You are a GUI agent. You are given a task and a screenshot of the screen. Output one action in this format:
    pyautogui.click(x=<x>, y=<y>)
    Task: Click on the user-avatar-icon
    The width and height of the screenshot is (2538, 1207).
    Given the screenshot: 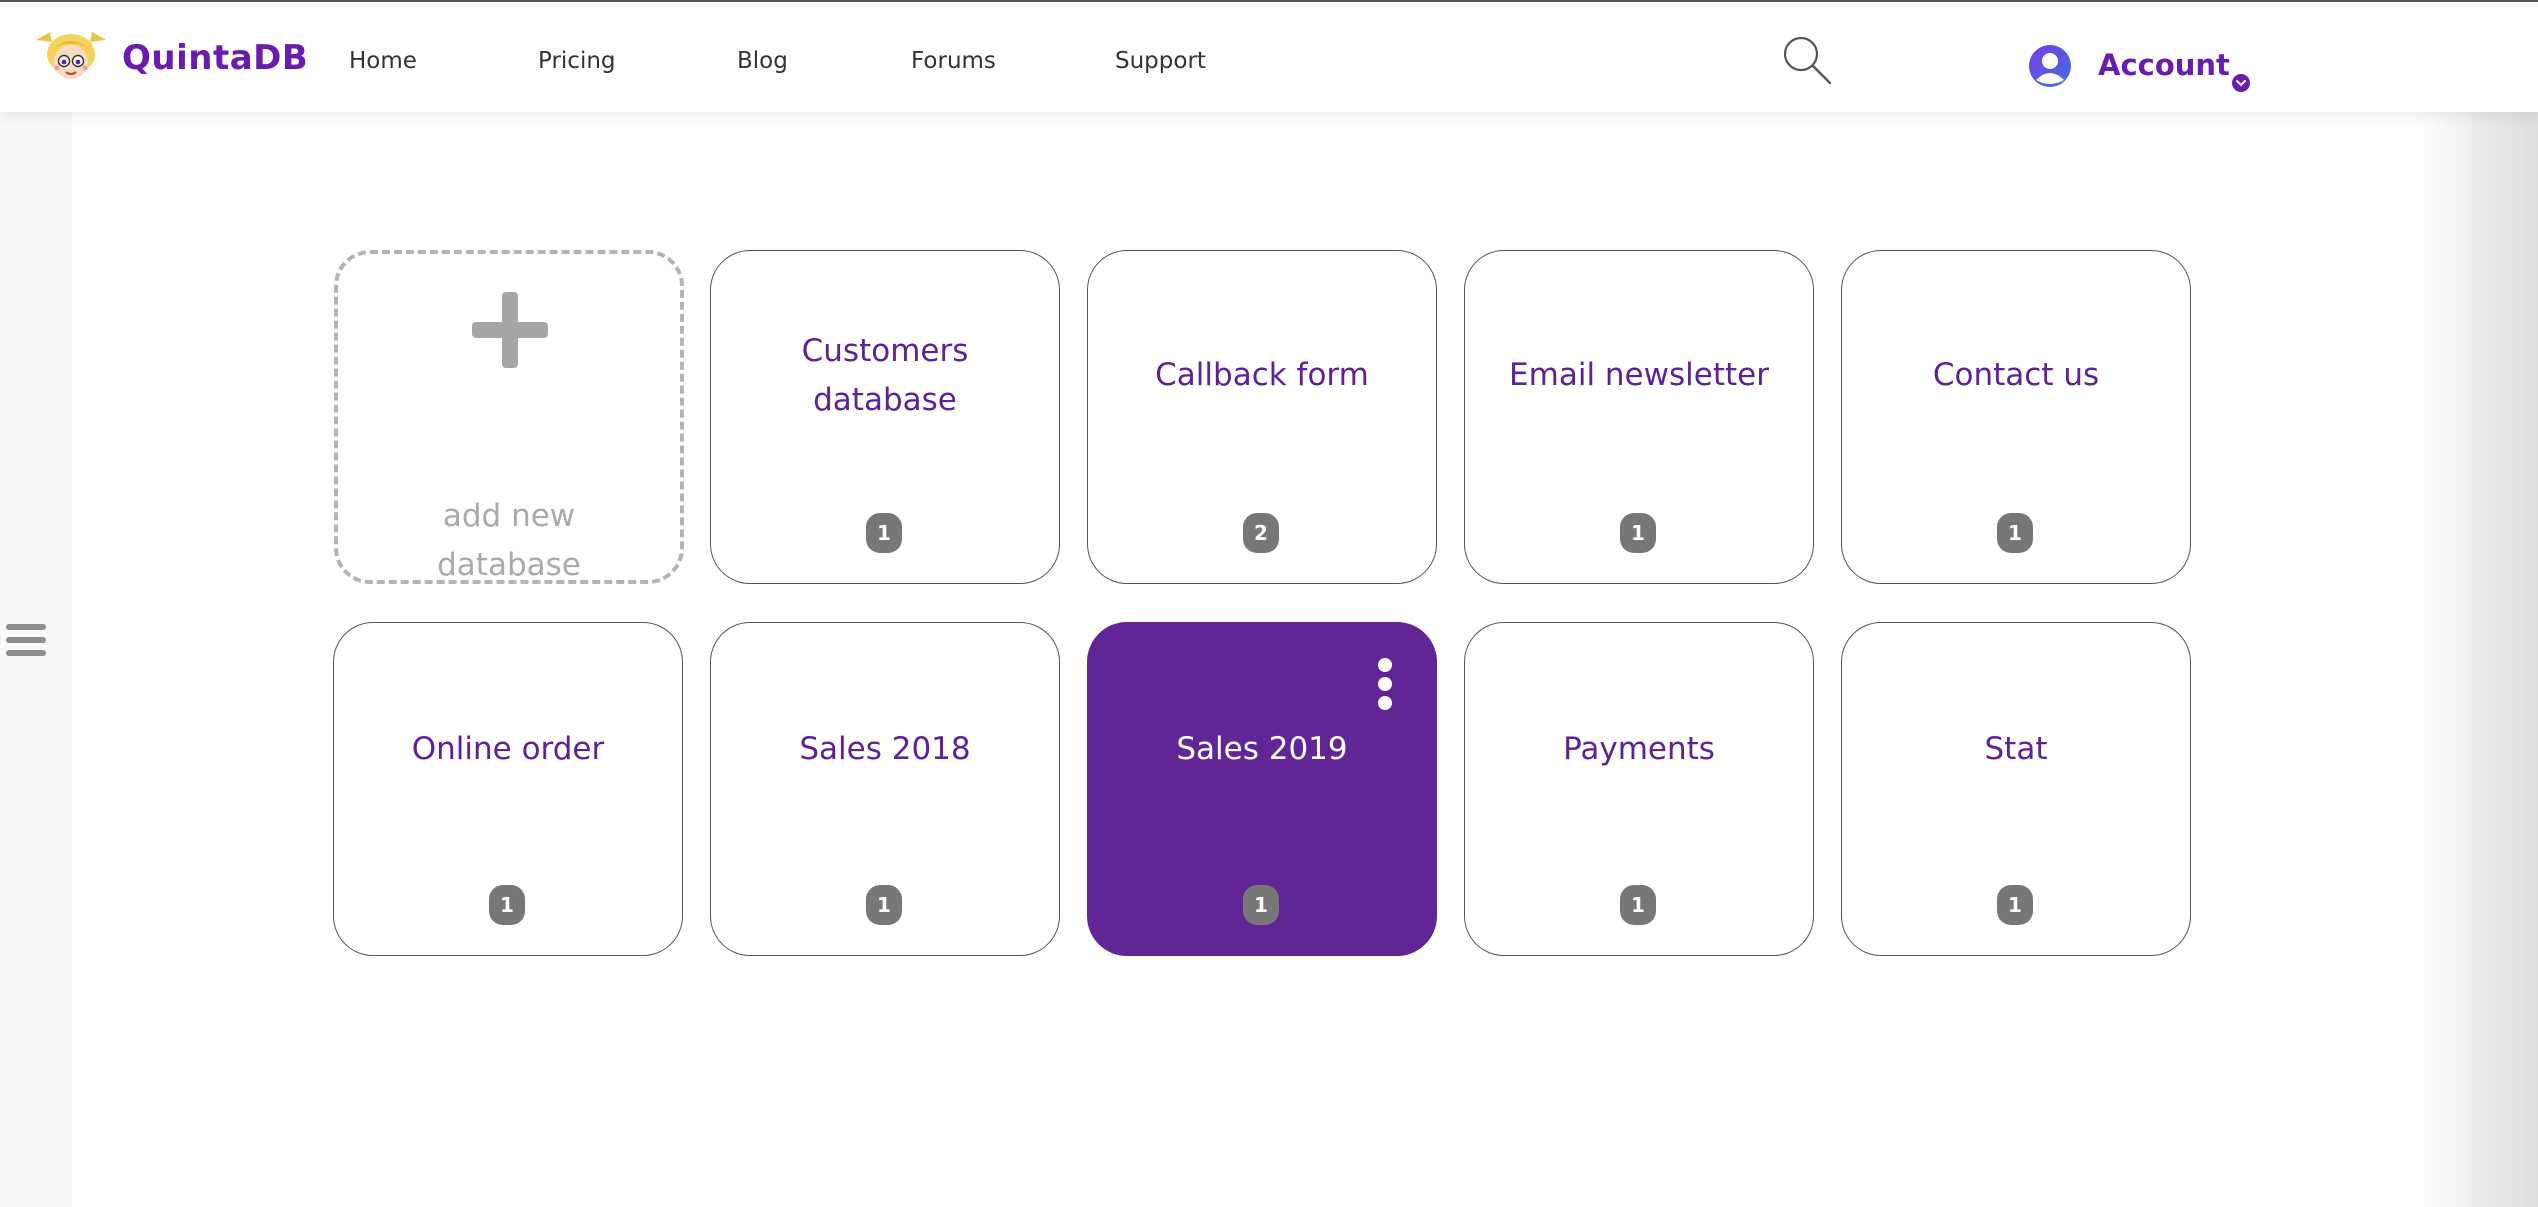 What is the action you would take?
    pyautogui.click(x=2050, y=66)
    